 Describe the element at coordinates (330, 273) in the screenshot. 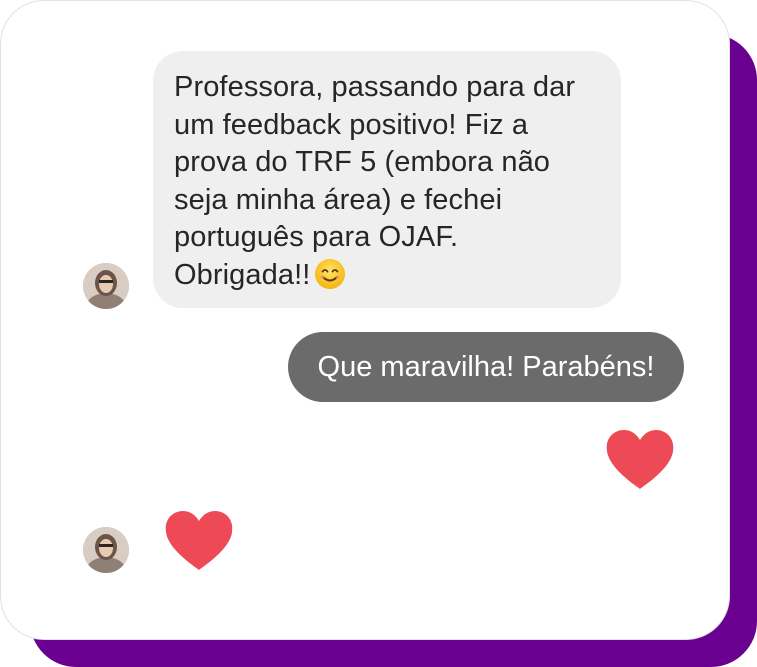

I see `smiling-face-icon` at that location.